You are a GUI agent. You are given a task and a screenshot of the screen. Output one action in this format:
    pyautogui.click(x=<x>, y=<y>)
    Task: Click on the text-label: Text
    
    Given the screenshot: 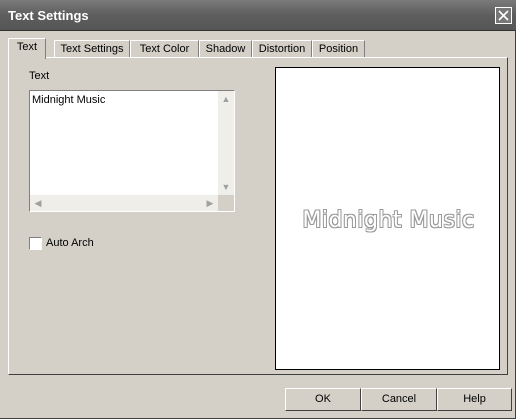 What is the action you would take?
    pyautogui.click(x=39, y=76)
    